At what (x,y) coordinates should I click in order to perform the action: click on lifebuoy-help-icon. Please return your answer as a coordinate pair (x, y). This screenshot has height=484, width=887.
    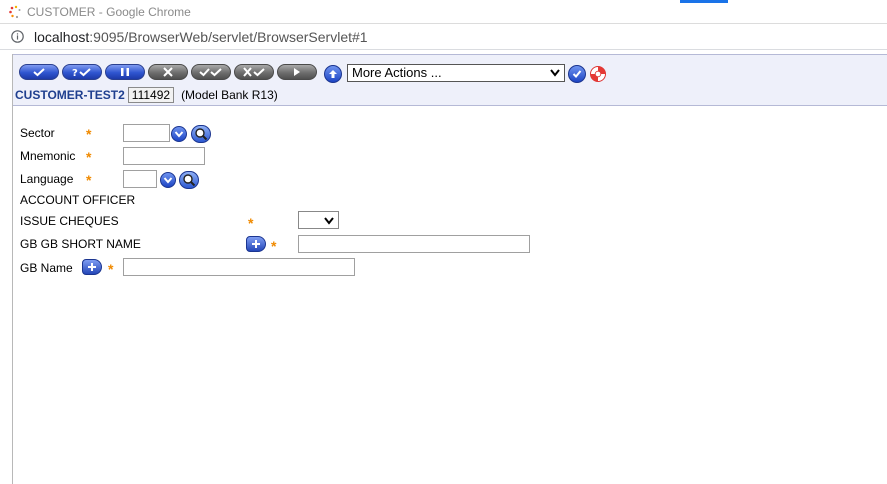
    Looking at the image, I should click on (598, 74).